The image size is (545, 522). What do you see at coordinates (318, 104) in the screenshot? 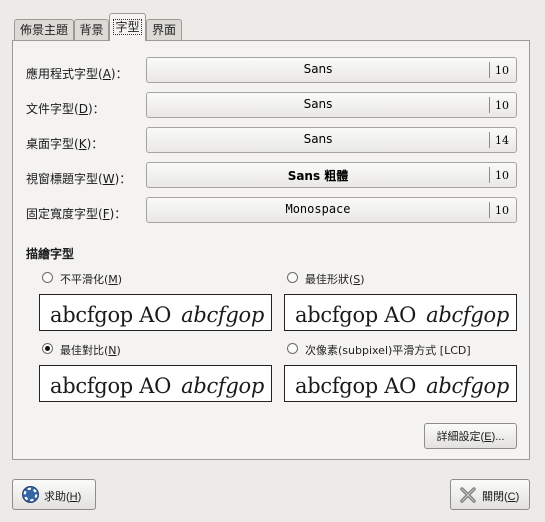
I see `document-font-name: Sans` at bounding box center [318, 104].